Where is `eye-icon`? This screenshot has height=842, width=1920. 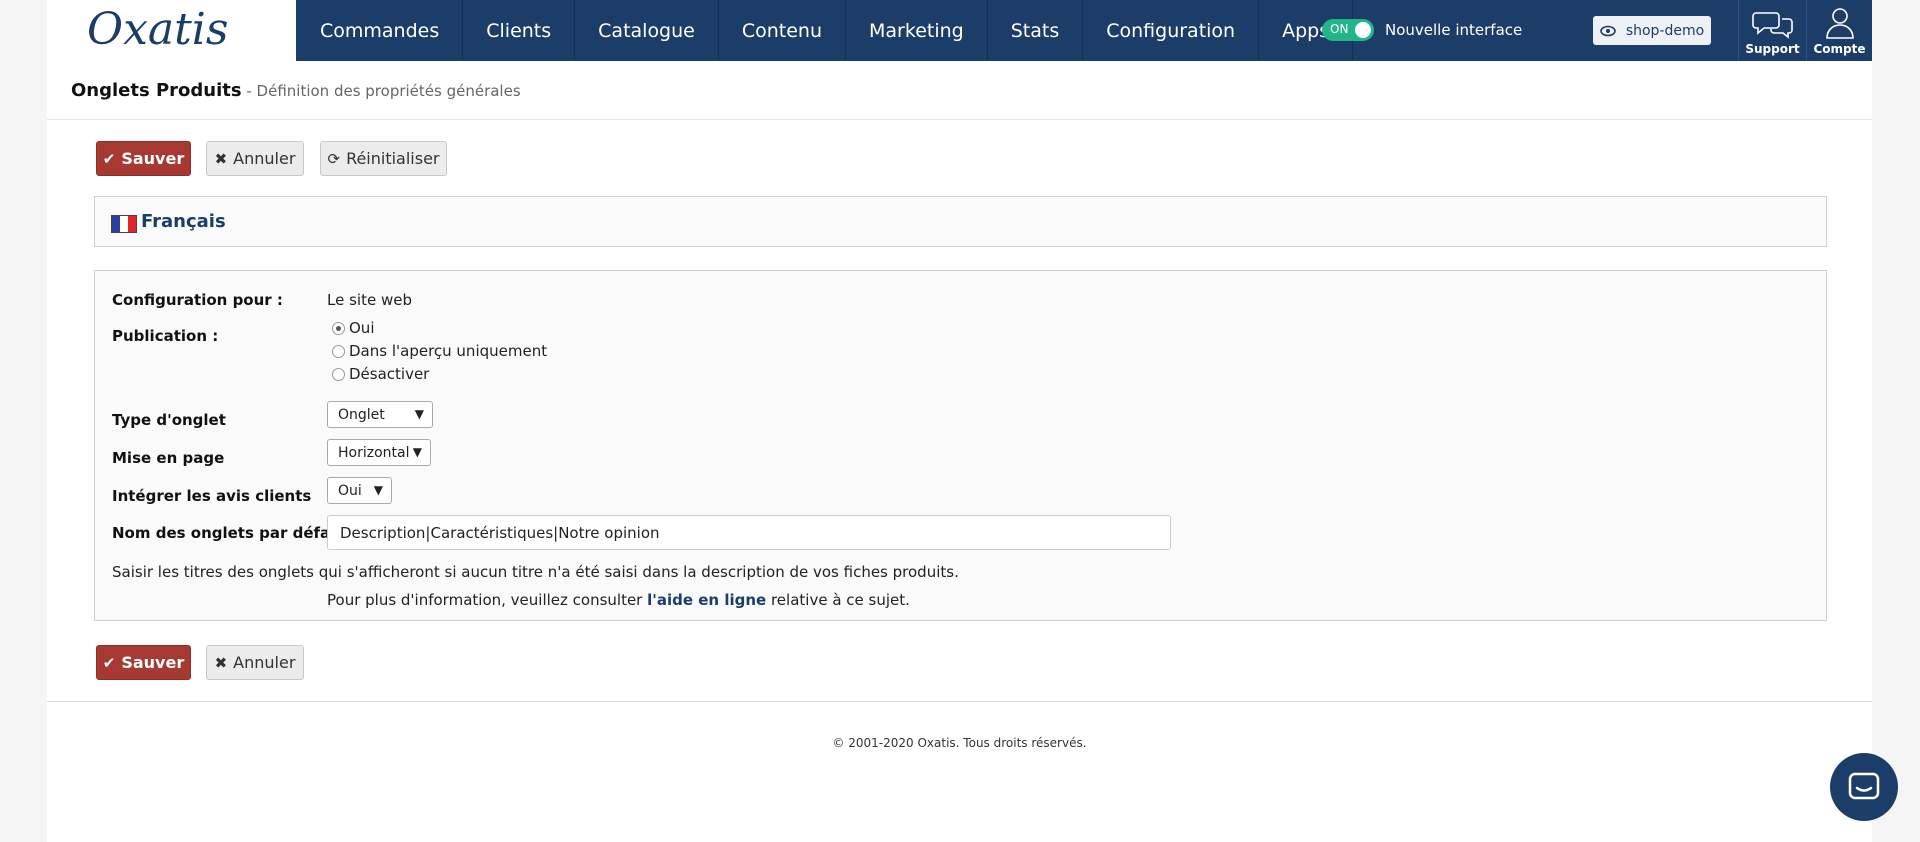 eye-icon is located at coordinates (1608, 30).